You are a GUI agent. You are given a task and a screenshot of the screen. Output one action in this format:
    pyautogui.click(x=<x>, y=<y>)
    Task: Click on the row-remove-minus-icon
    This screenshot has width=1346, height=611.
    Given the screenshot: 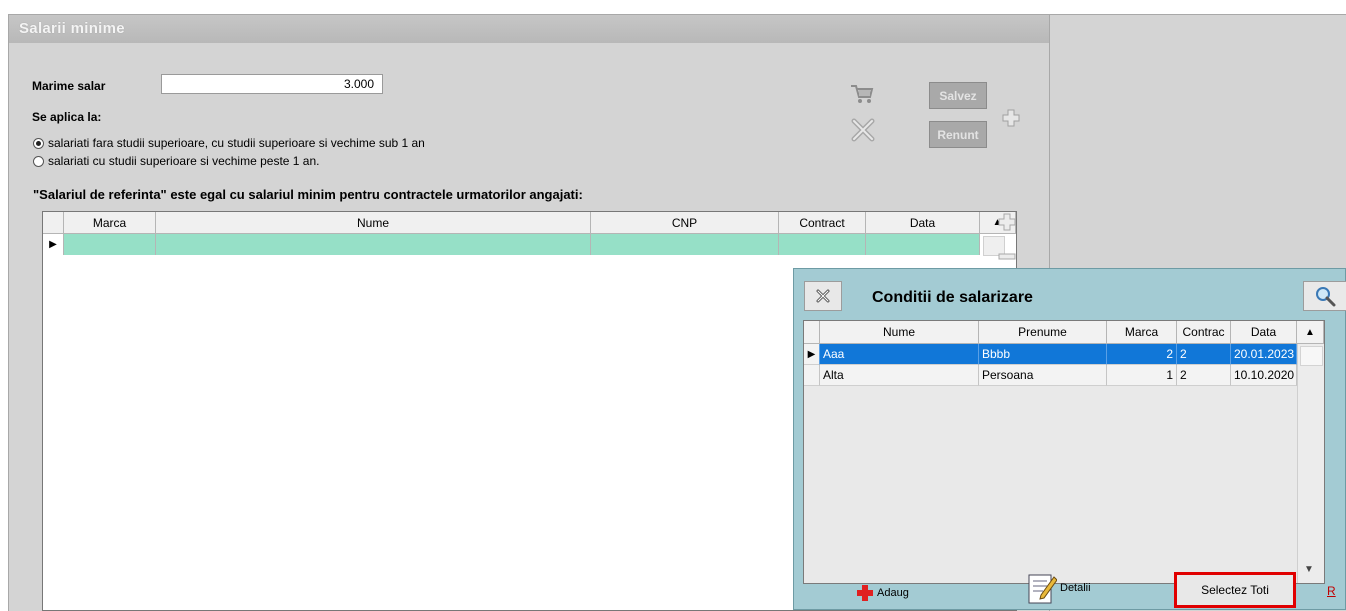 What is the action you would take?
    pyautogui.click(x=1007, y=256)
    